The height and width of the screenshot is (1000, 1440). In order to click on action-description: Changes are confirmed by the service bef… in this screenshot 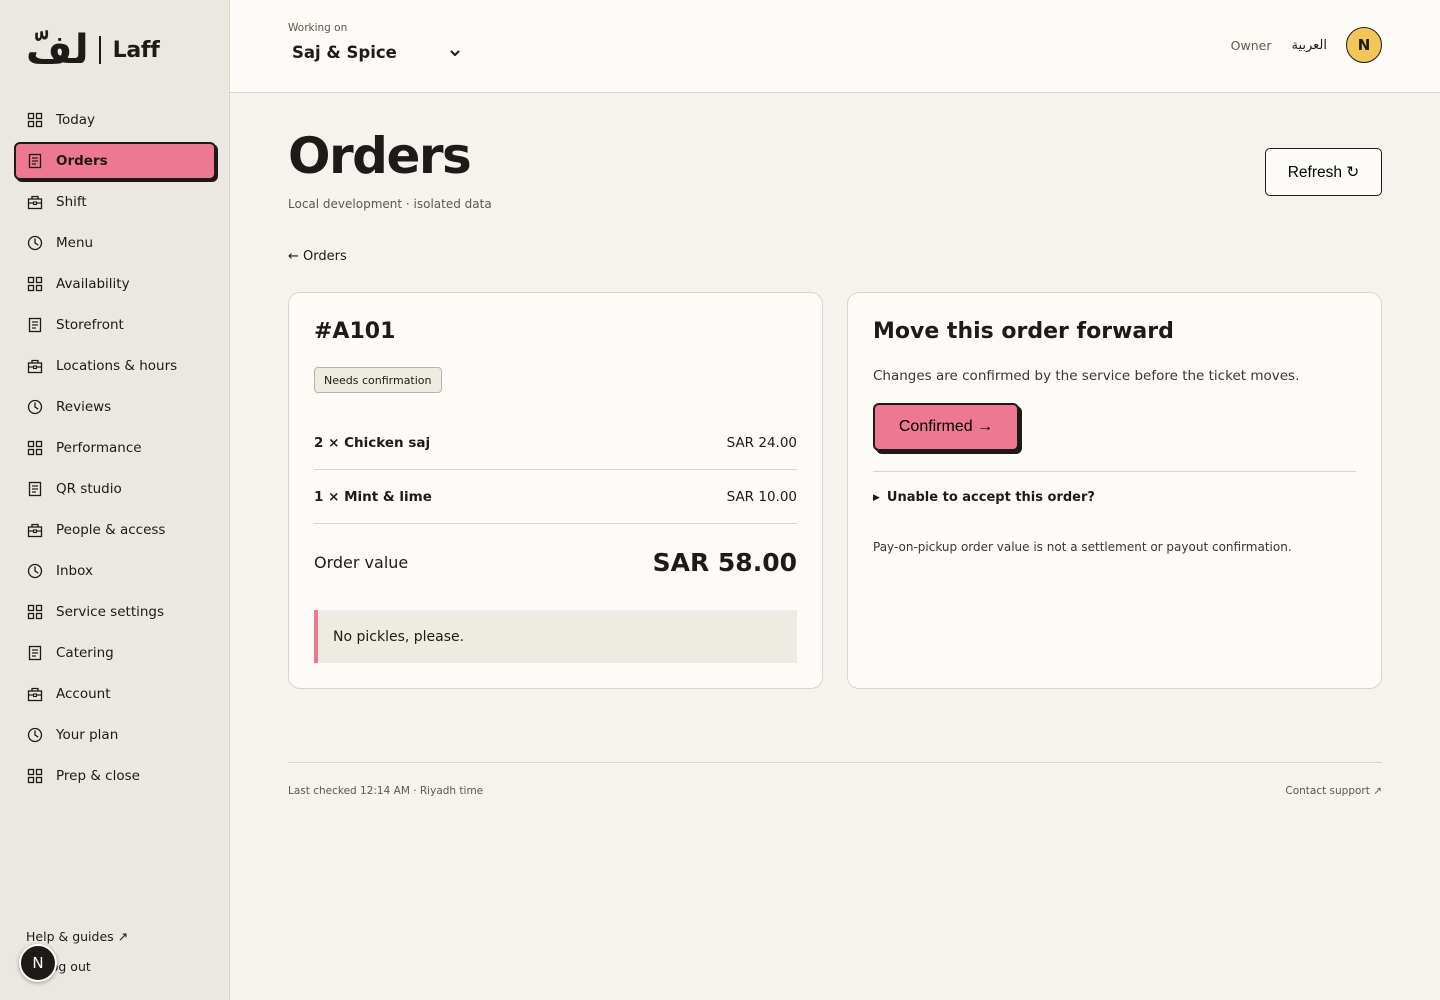, I will do `click(1086, 376)`.